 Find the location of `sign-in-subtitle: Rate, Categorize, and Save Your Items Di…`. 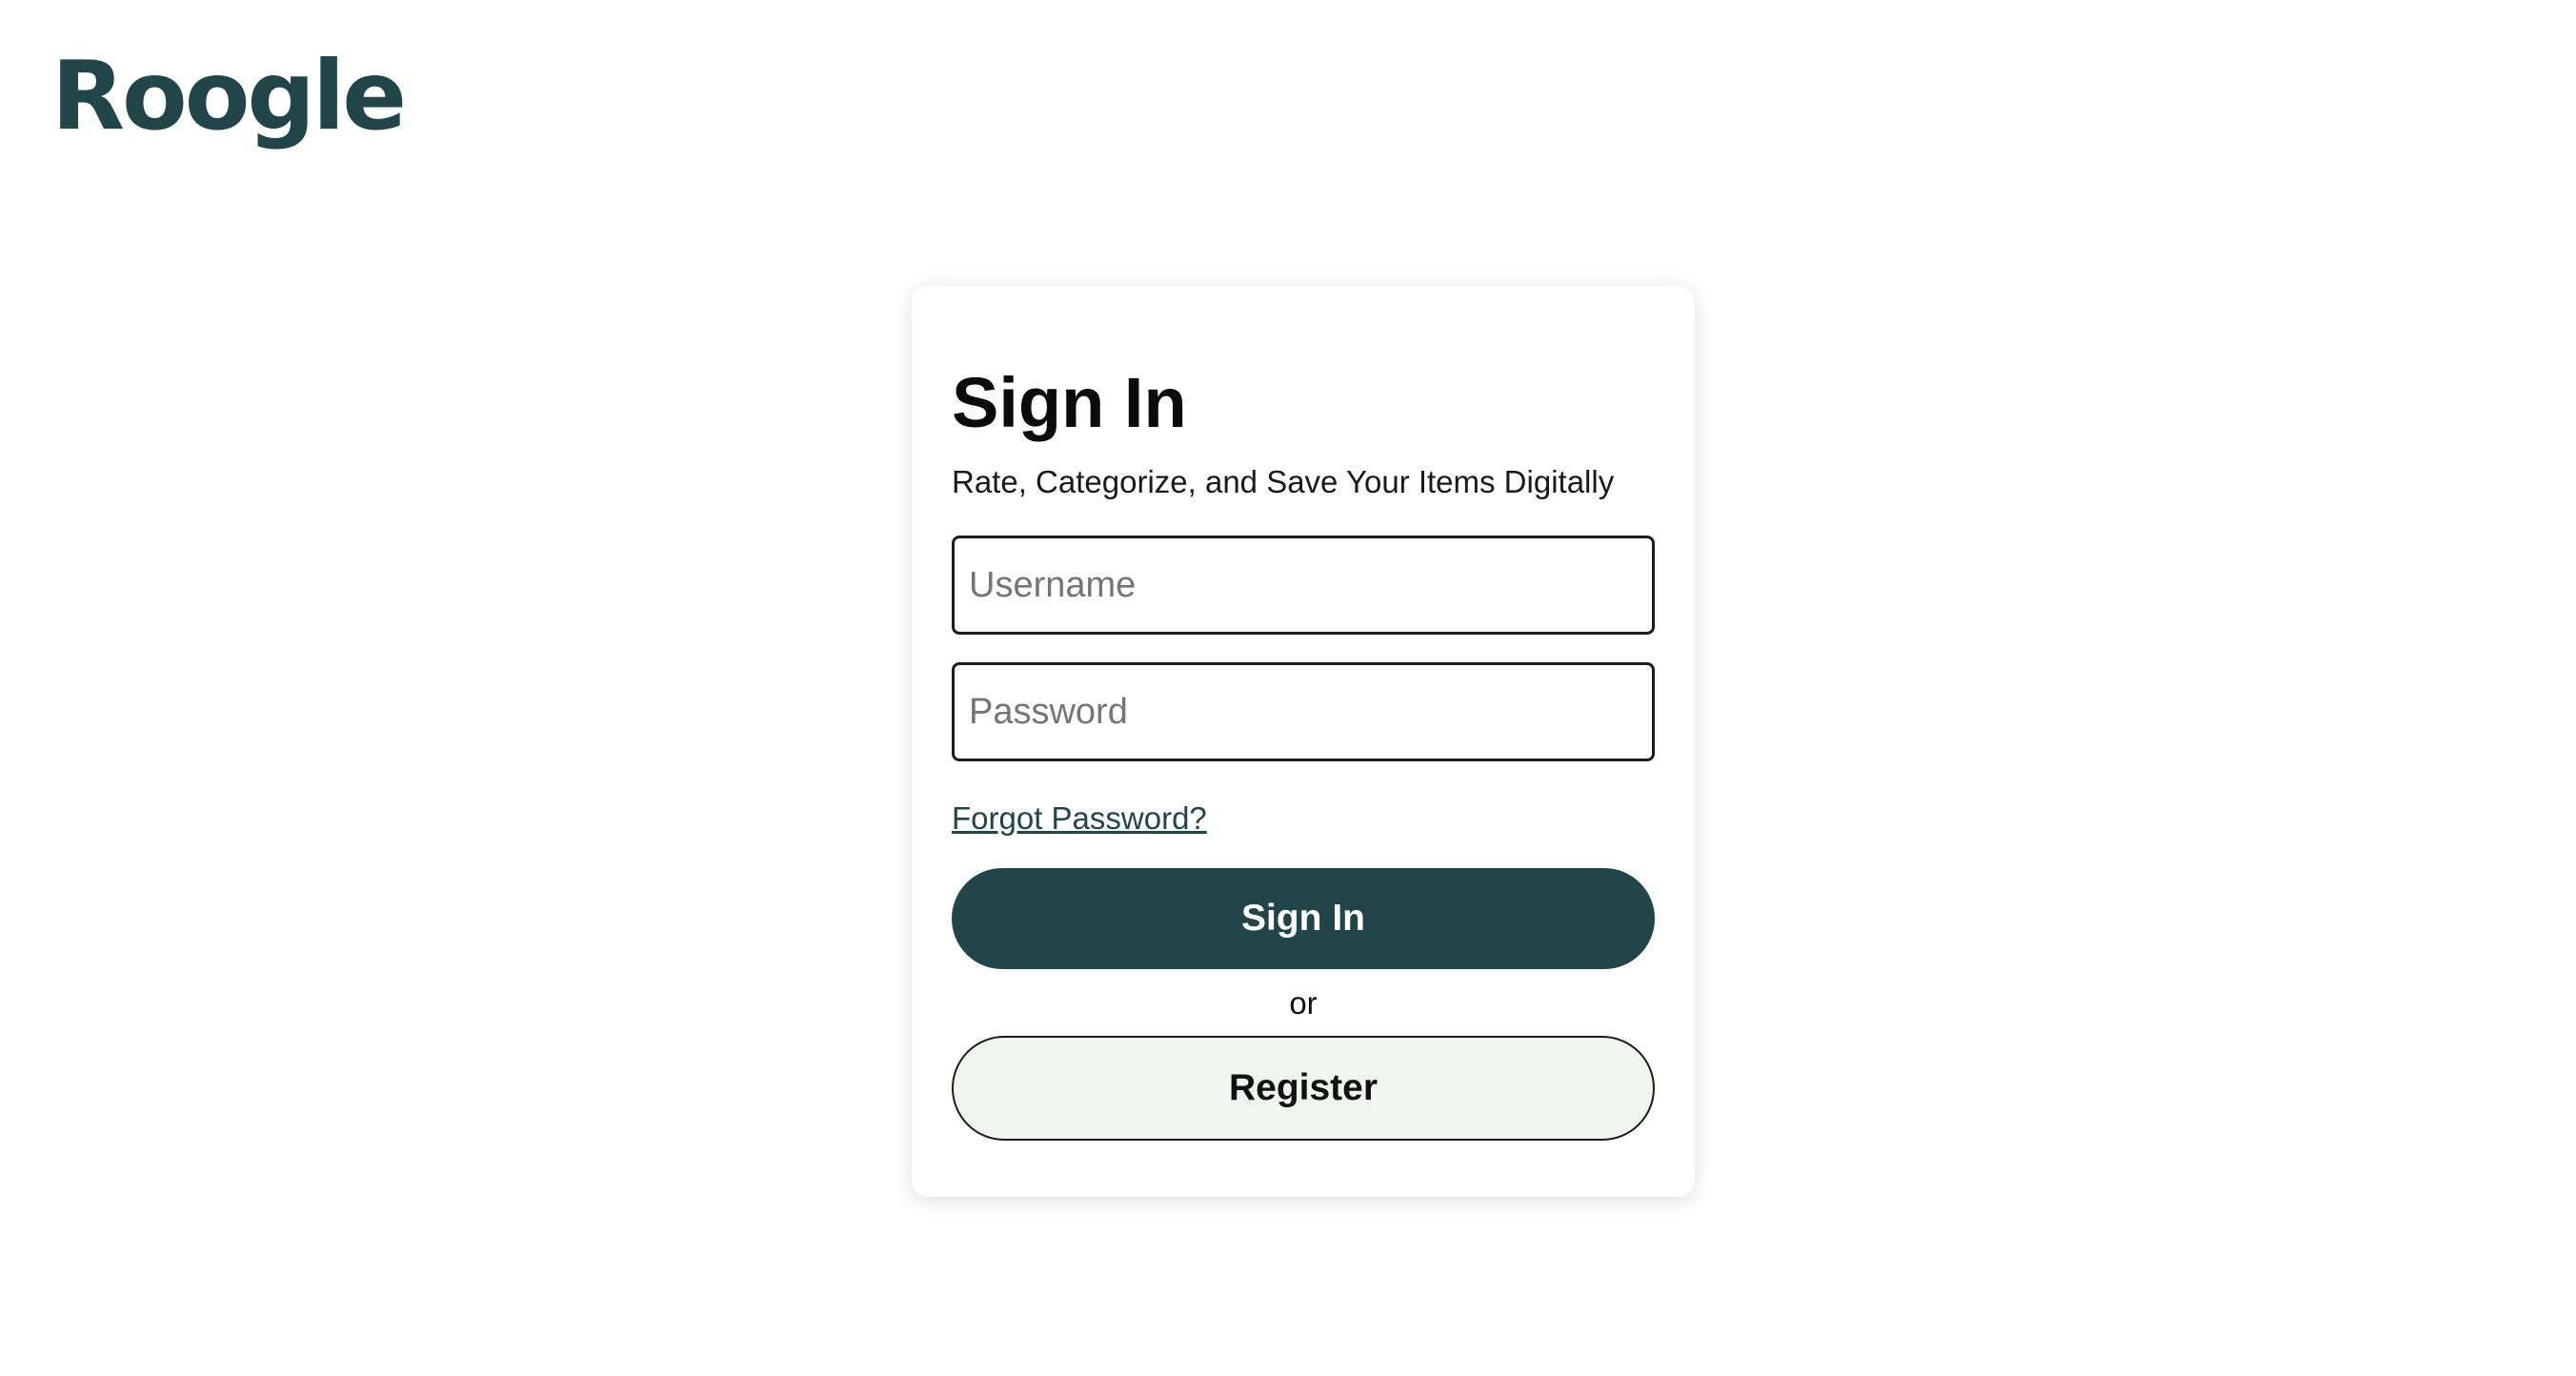

sign-in-subtitle: Rate, Categorize, and Save Your Items Di… is located at coordinates (1283, 482).